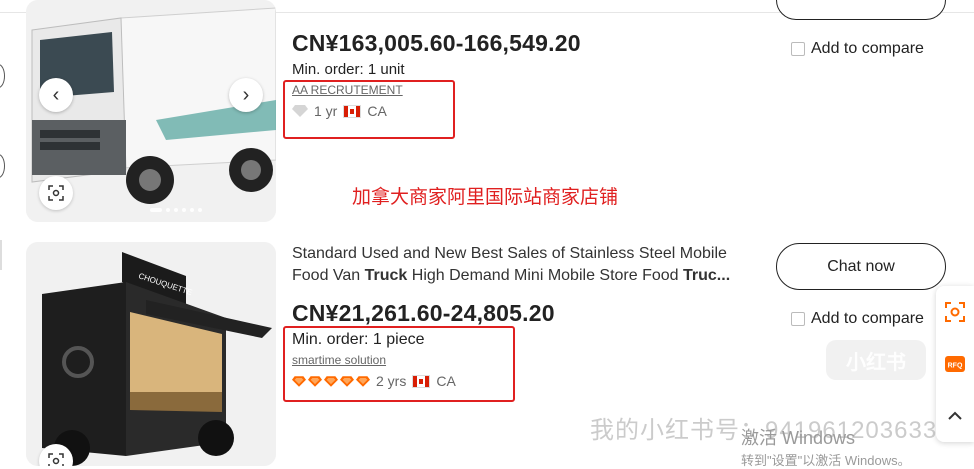 This screenshot has height=469, width=974. I want to click on rfq-icon: RFQ, so click(955, 364).